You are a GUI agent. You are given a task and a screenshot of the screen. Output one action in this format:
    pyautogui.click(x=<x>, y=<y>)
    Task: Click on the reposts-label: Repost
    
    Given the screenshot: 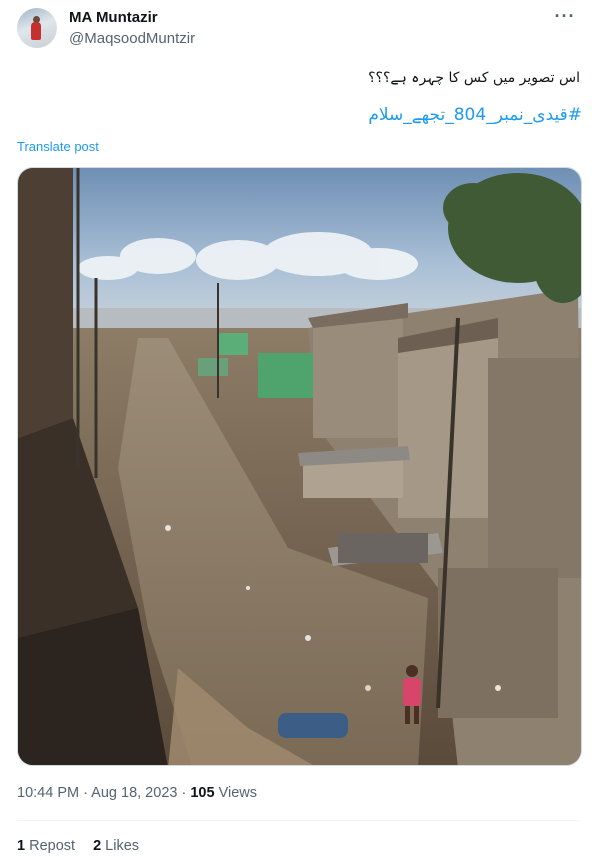 What is the action you would take?
    pyautogui.click(x=50, y=846)
    